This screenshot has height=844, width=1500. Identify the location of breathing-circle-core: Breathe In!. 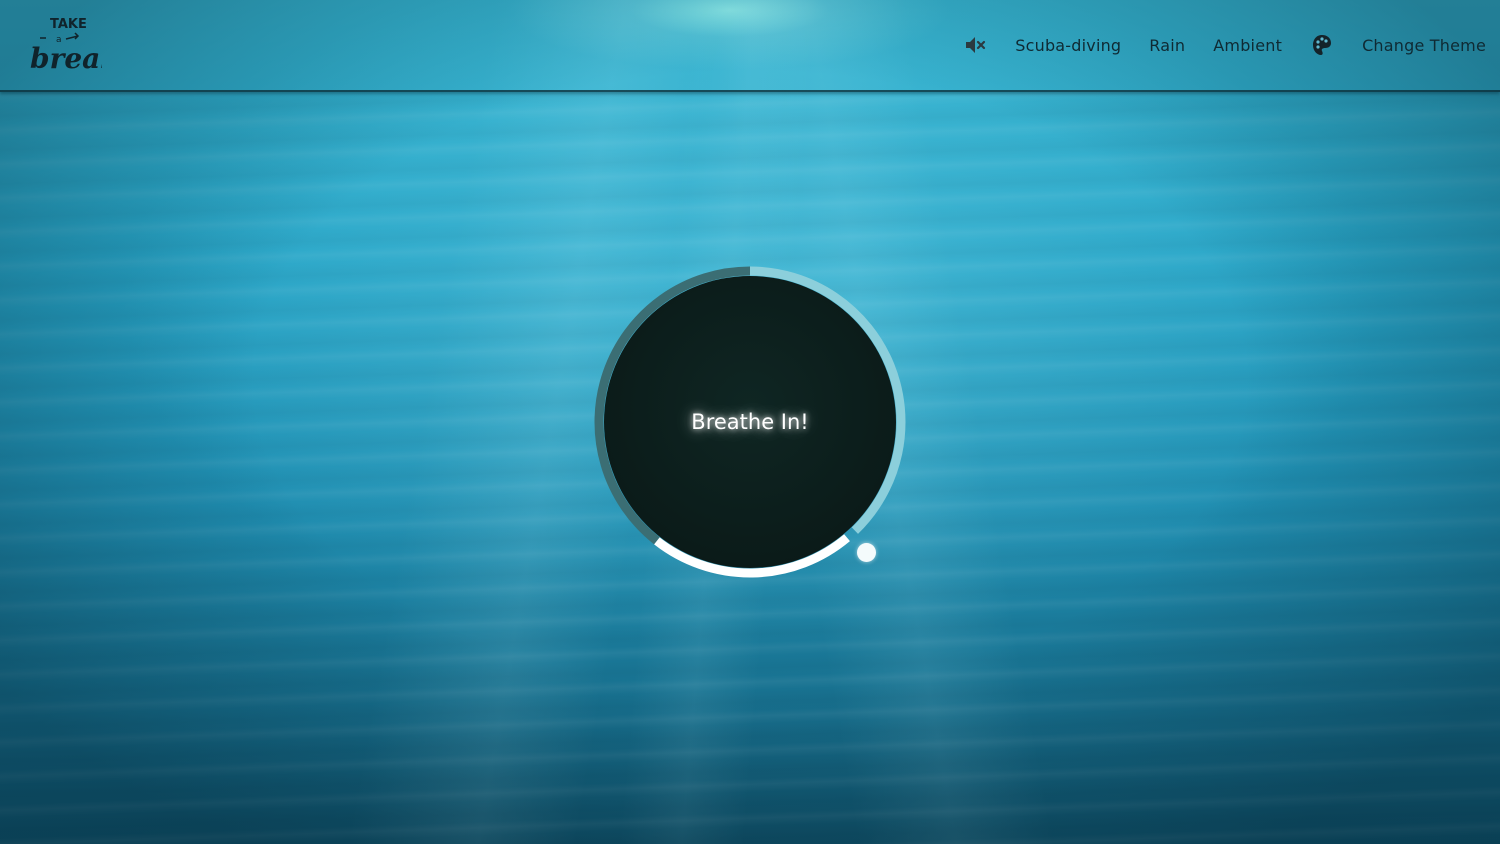
(750, 422).